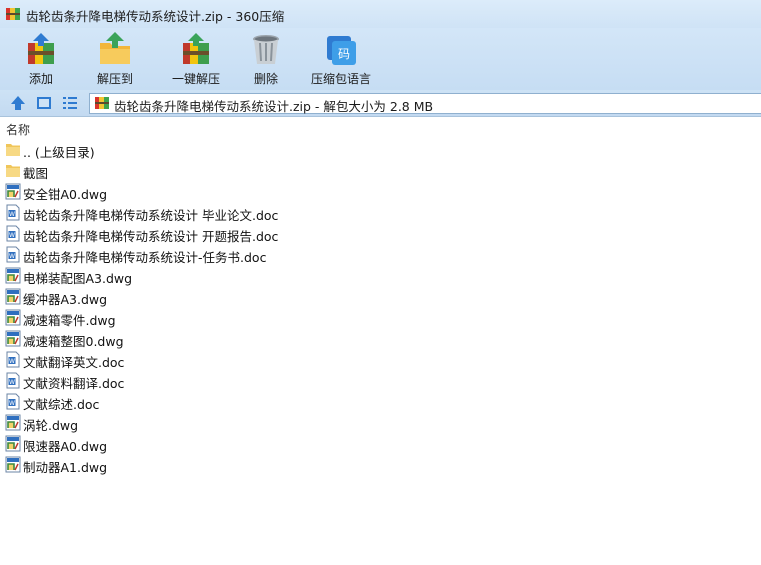  I want to click on file-name: 齿轮齿条升降电梯传动系统设计 开题报告.doc, so click(151, 236).